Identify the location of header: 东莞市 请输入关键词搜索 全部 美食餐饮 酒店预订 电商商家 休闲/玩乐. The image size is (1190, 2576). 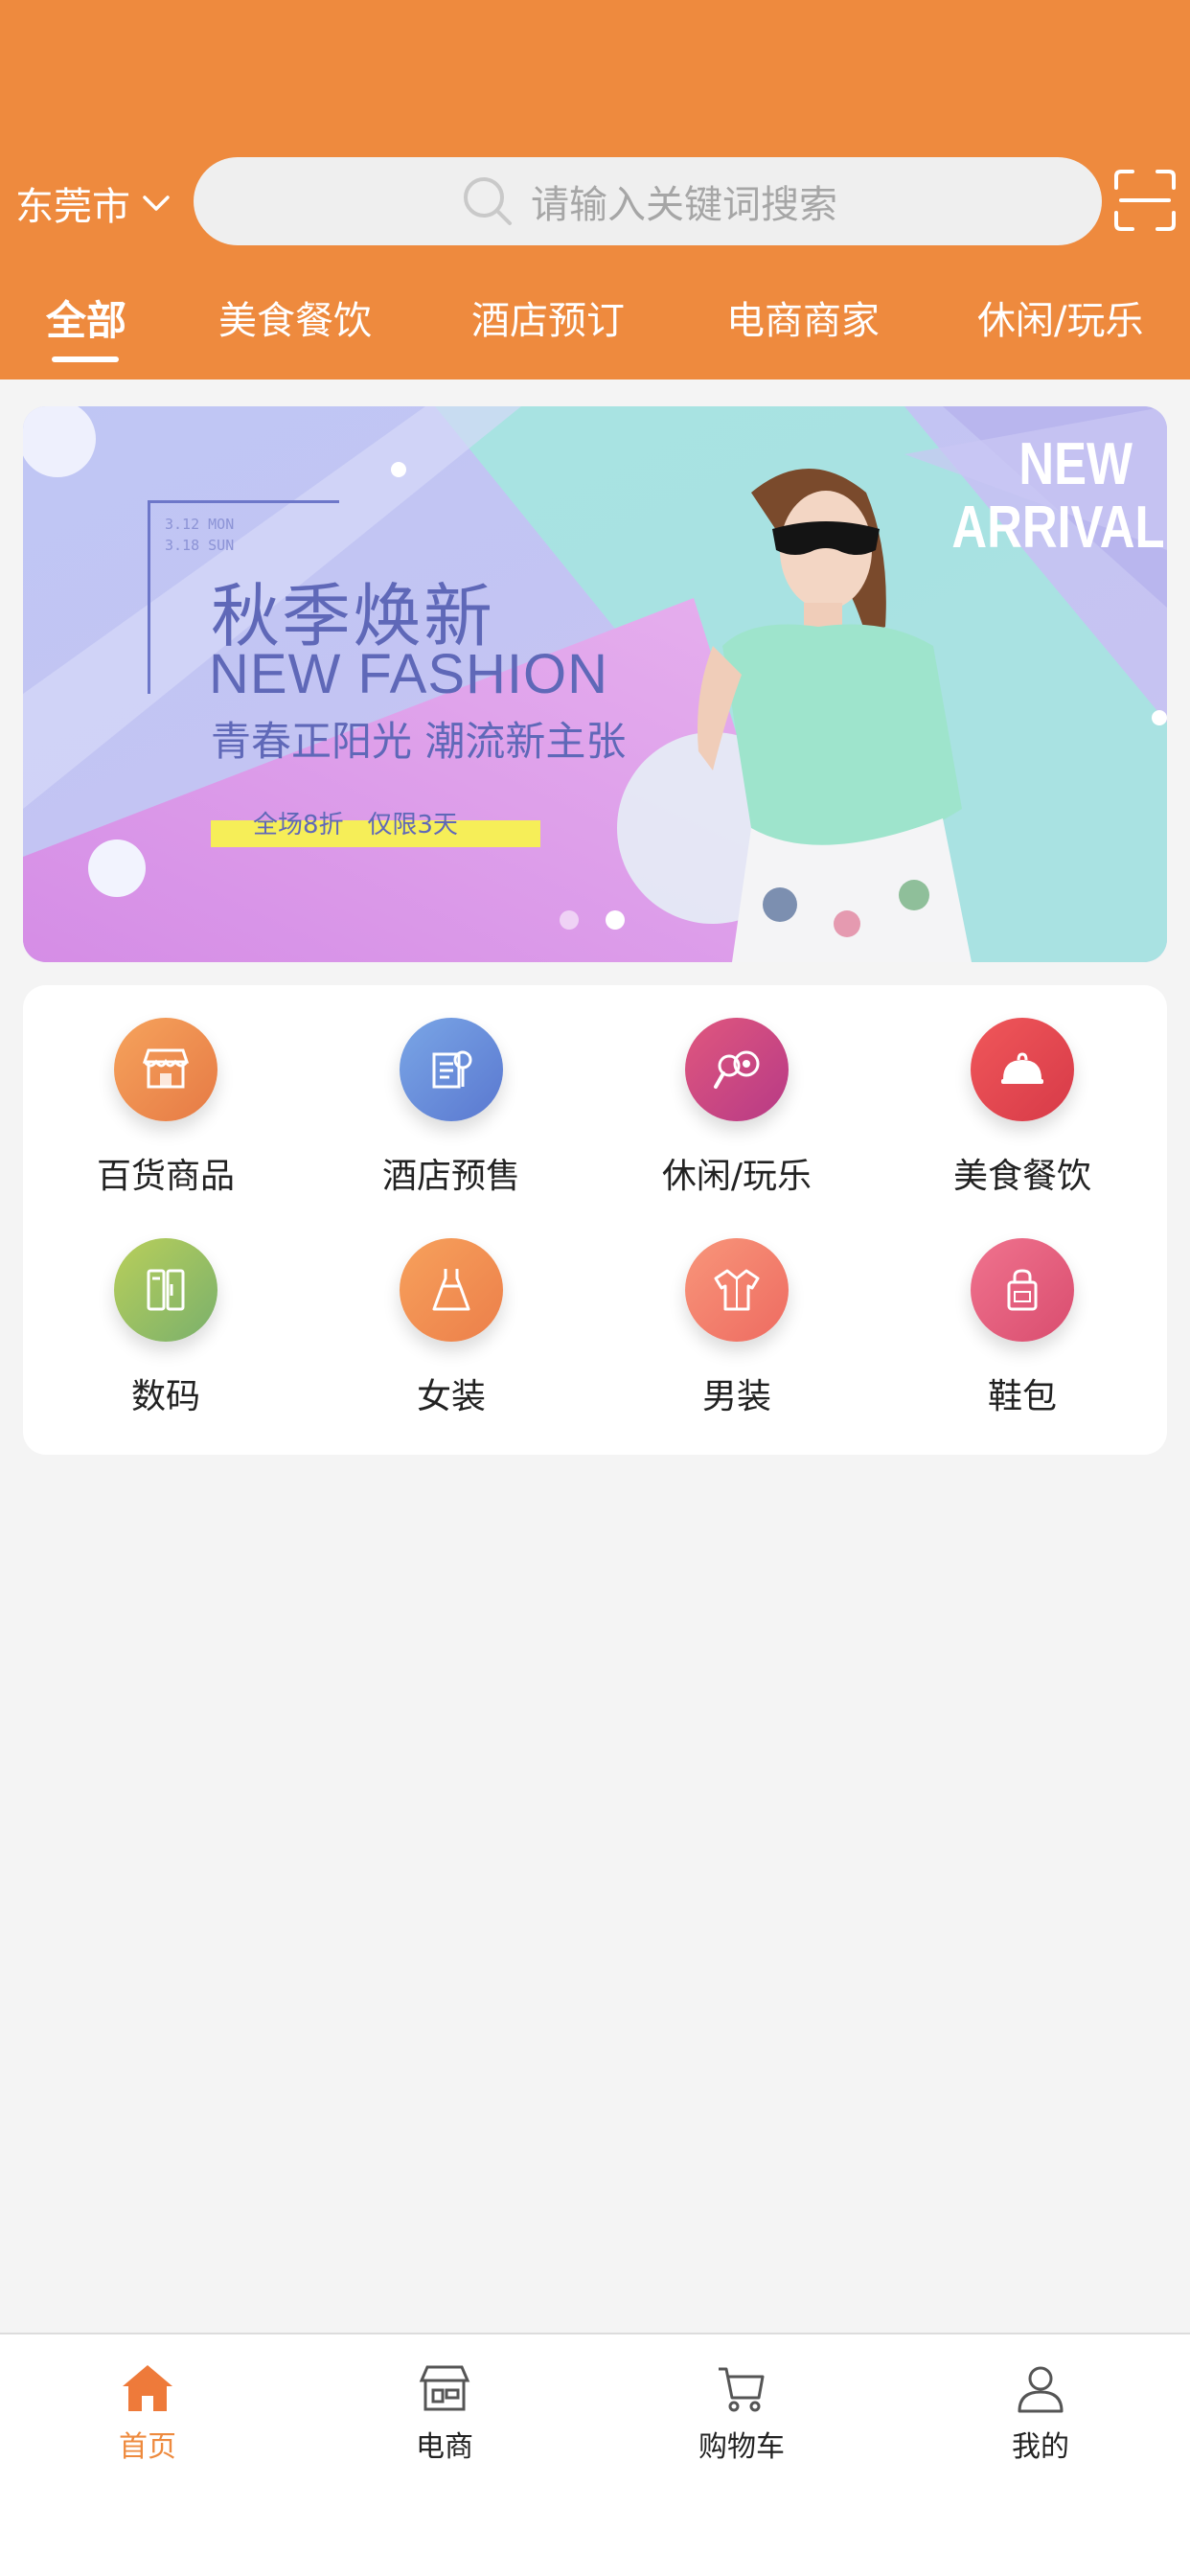
(595, 190).